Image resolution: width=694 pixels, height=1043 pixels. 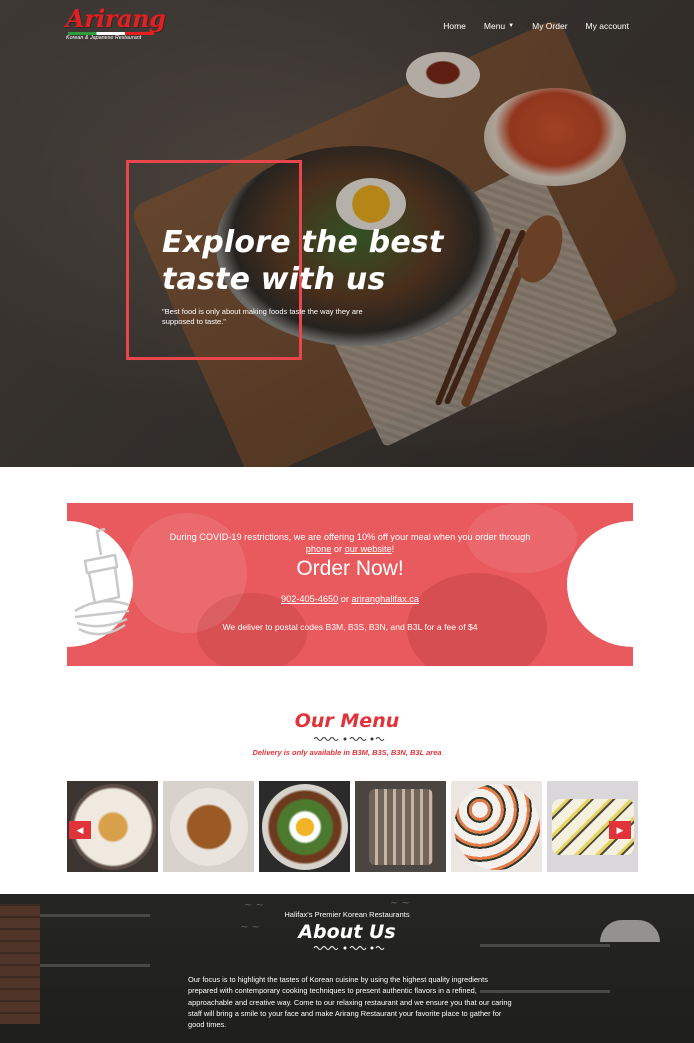 What do you see at coordinates (393, 549) in the screenshot?
I see `promo-offer-end: !` at bounding box center [393, 549].